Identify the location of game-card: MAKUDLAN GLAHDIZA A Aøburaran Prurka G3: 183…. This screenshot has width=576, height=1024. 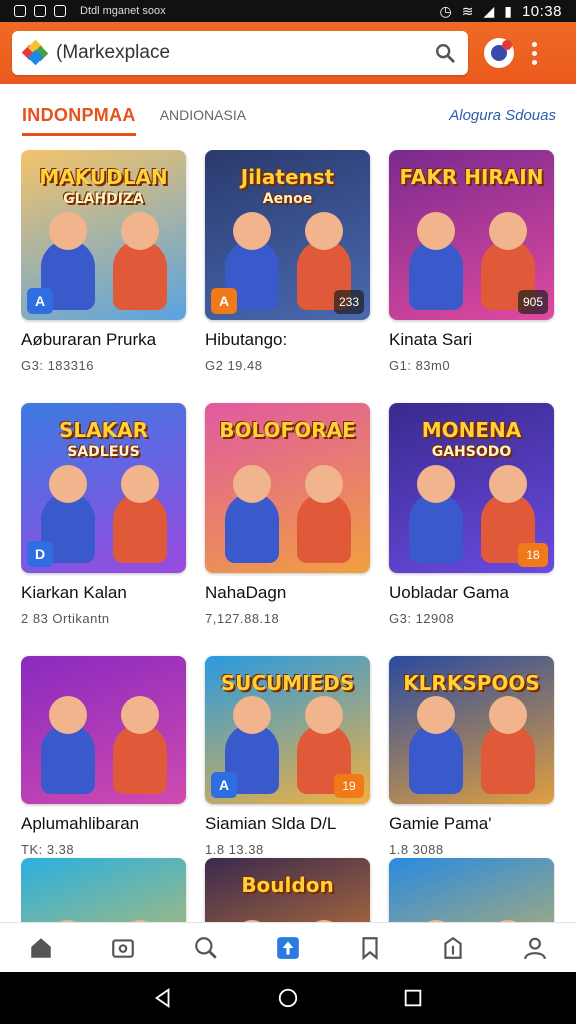
(103, 261).